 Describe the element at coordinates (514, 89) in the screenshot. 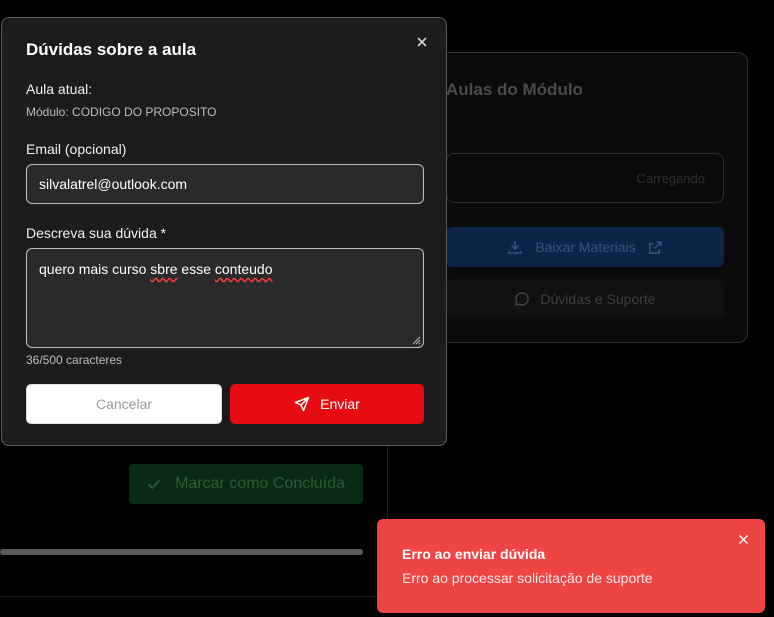

I see `module-lessons-title: Aulas do Módulo` at that location.